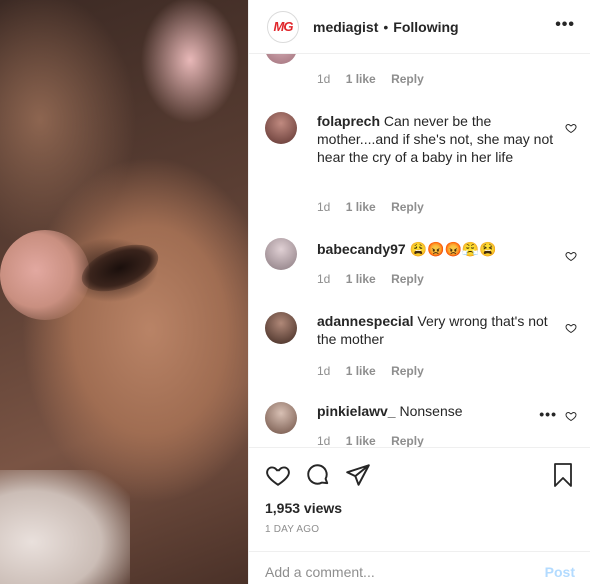 The height and width of the screenshot is (584, 590). I want to click on profile-avatar: MG, so click(283, 26).